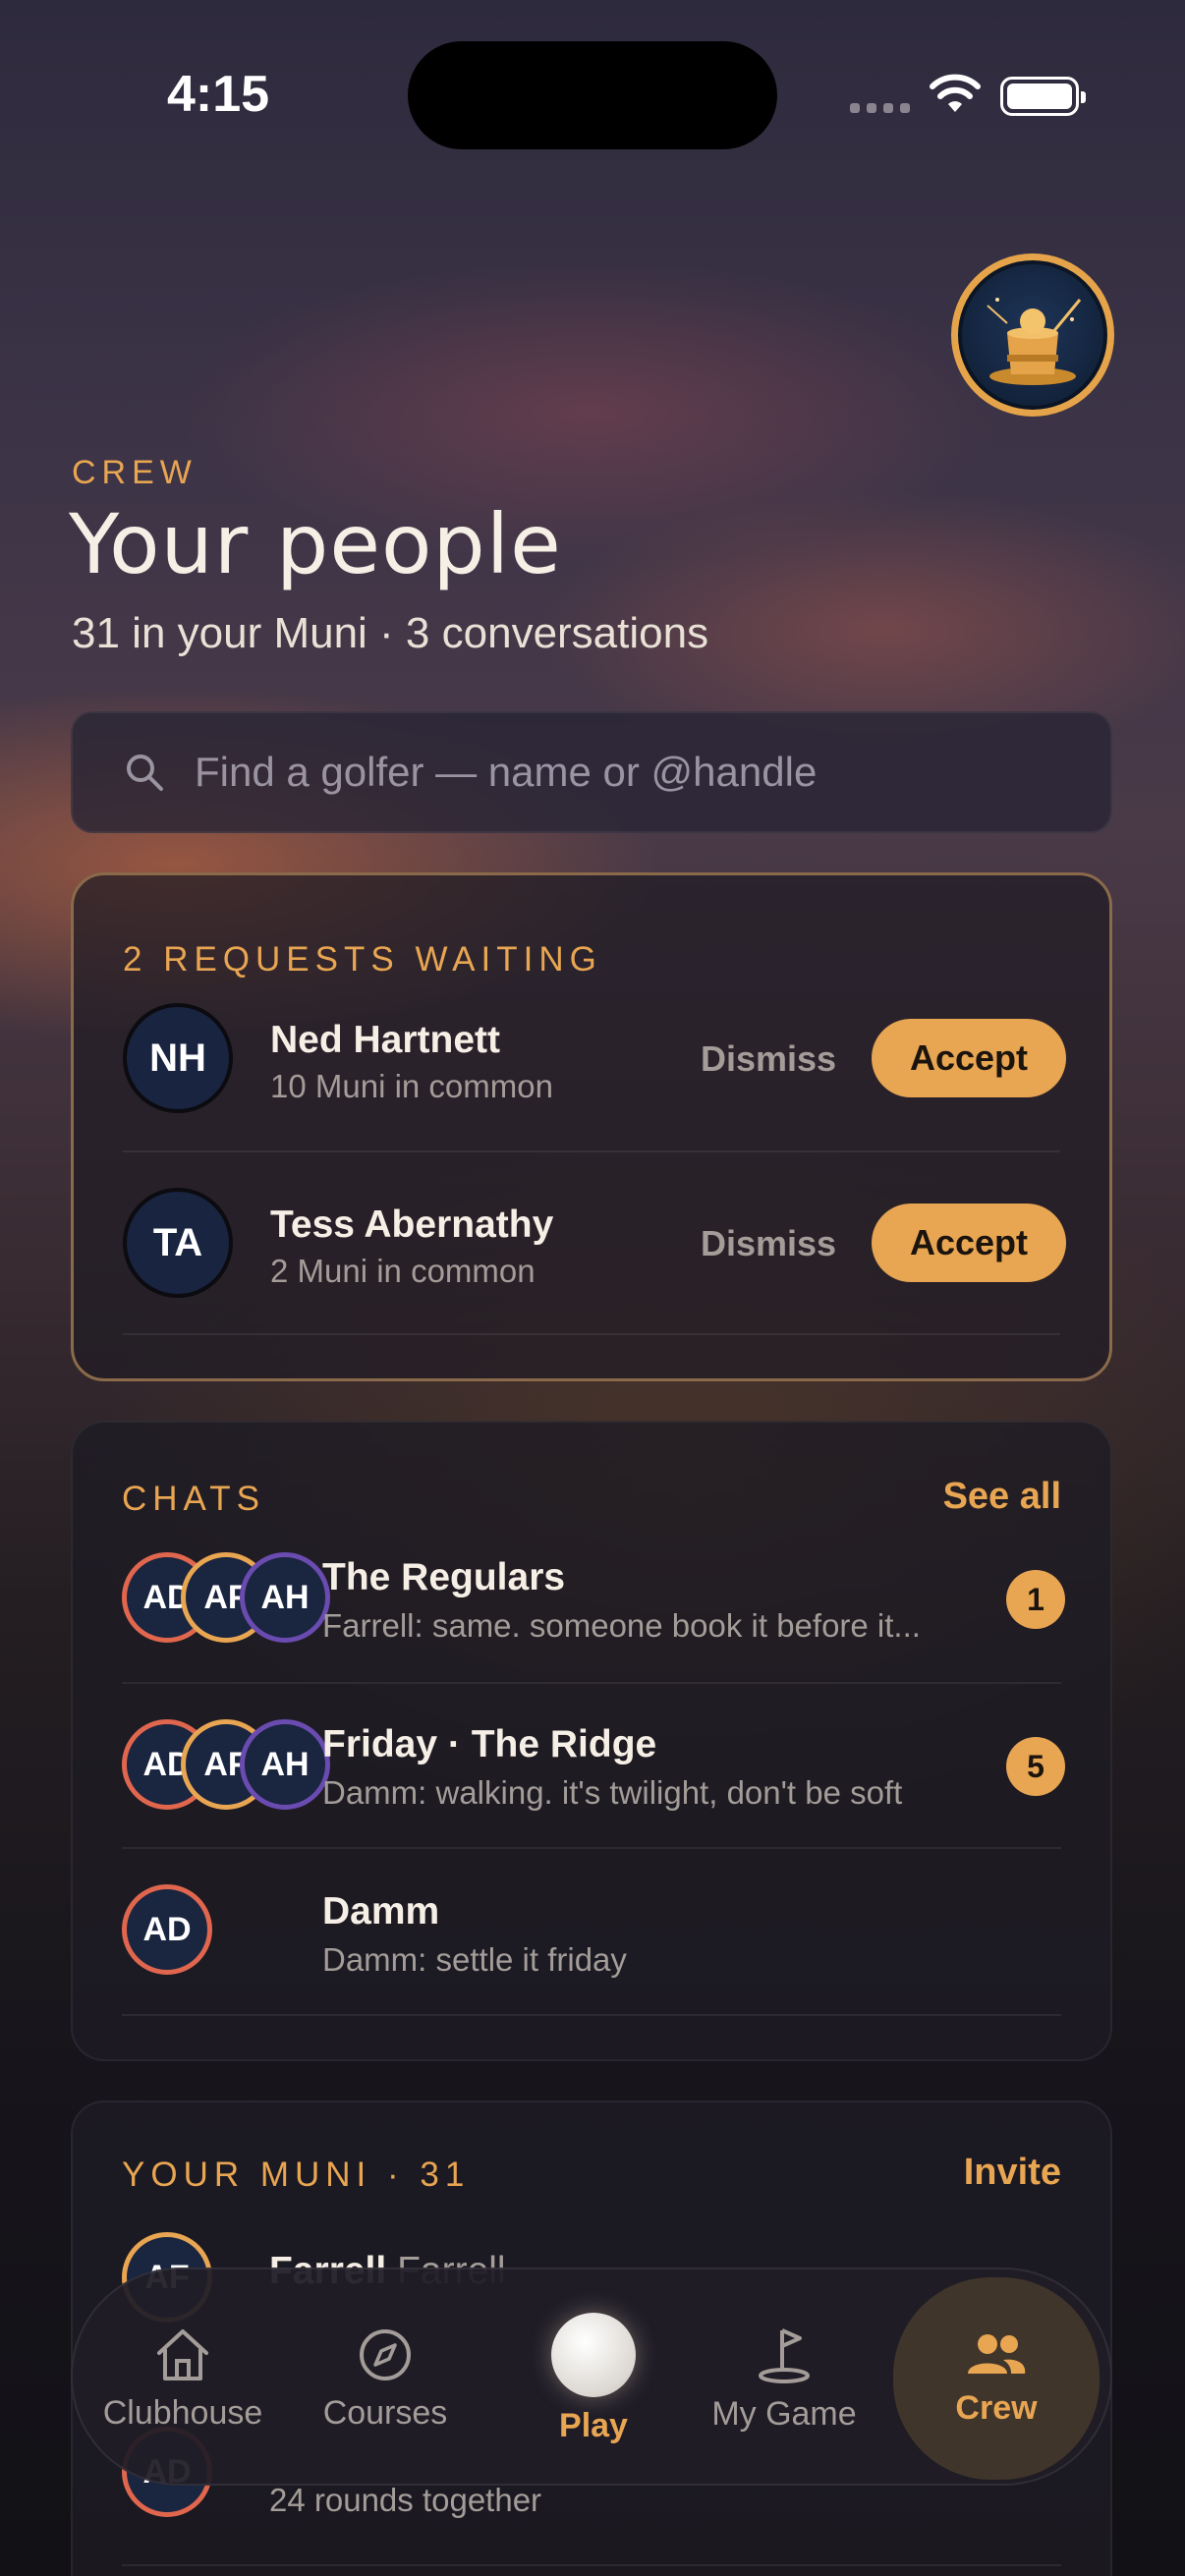 The image size is (1185, 2576). I want to click on compass-icon, so click(385, 2354).